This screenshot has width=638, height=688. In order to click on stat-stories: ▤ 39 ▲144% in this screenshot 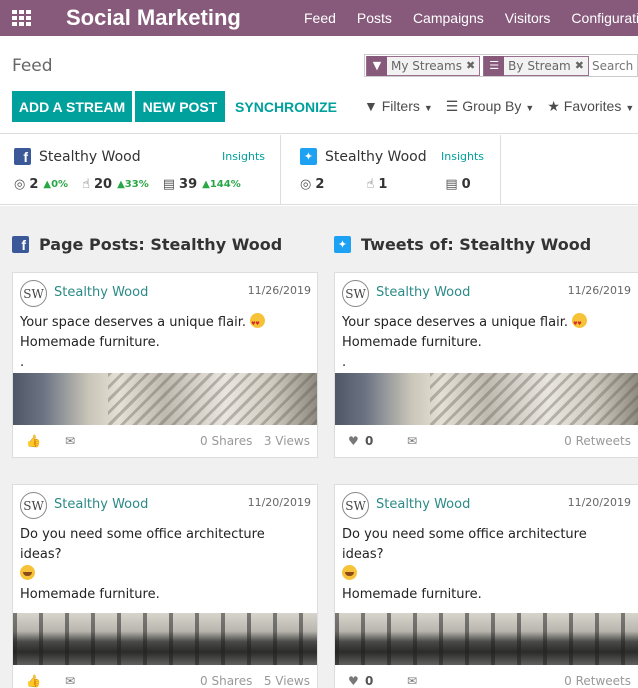, I will do `click(202, 184)`.